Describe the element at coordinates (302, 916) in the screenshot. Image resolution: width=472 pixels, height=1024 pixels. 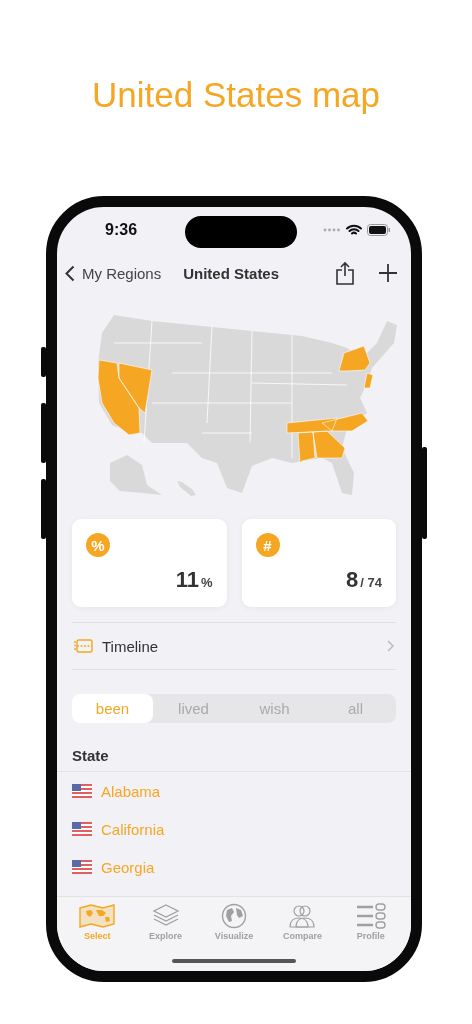
I see `people-icon` at that location.